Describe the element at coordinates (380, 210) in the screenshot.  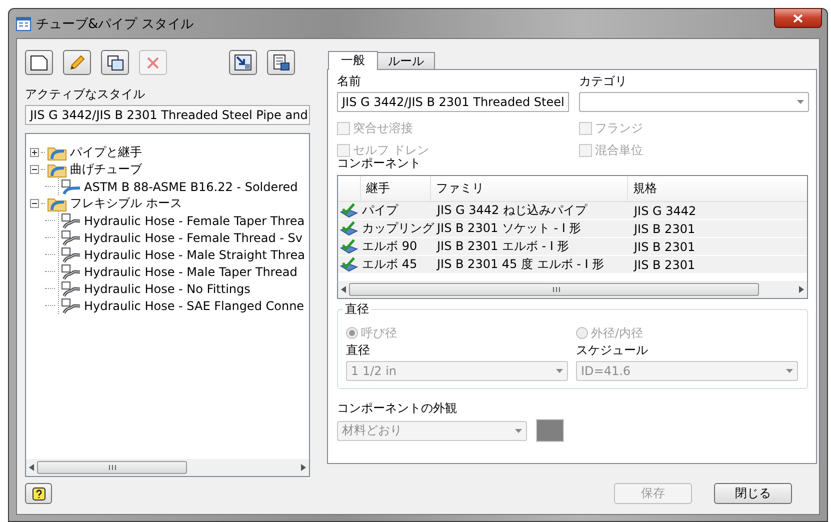
I see `table-cell-text: パイプ` at that location.